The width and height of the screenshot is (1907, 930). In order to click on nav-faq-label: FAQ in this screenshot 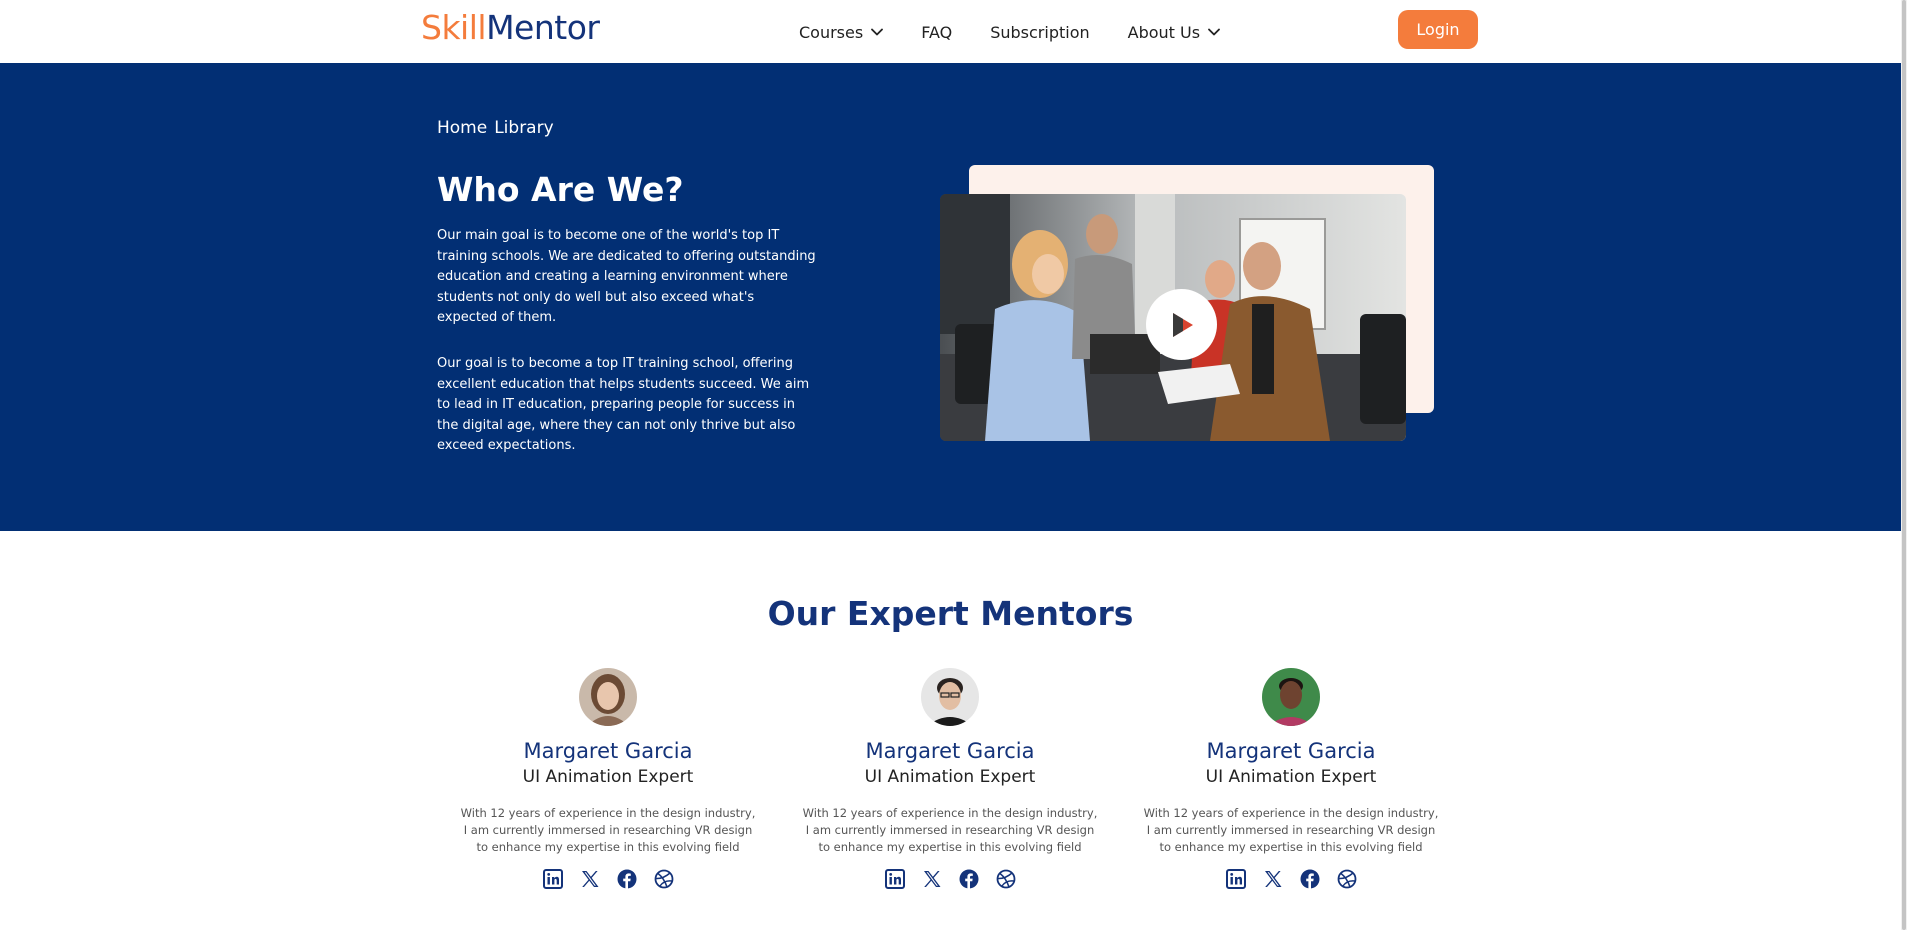, I will do `click(937, 32)`.